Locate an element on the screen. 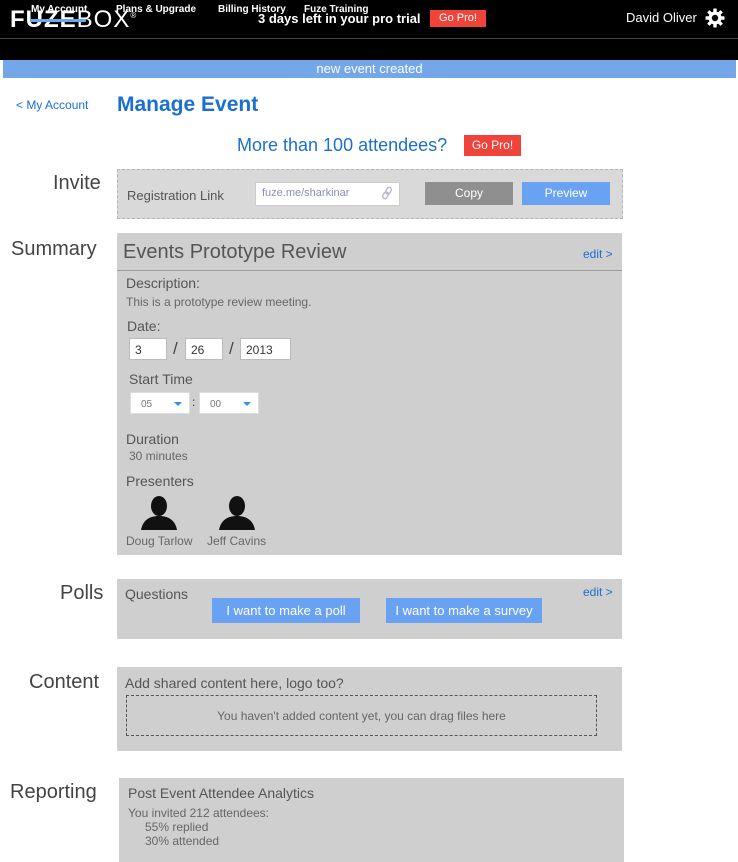 The height and width of the screenshot is (862, 738). tab-plans-upgrade: Plans & Upgrade is located at coordinates (156, 9).